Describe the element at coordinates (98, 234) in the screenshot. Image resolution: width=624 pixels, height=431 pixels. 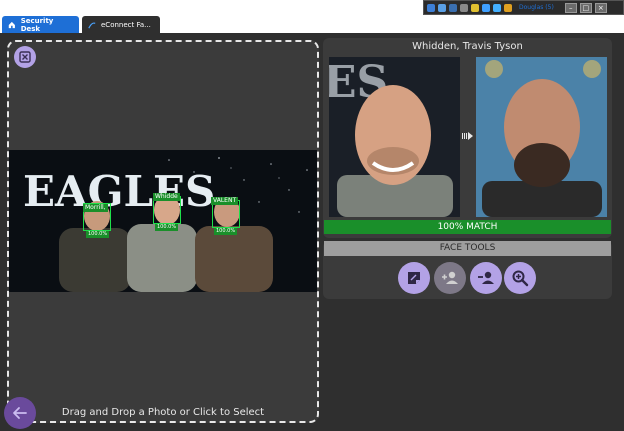
I see `face-score-1: 100.0%` at that location.